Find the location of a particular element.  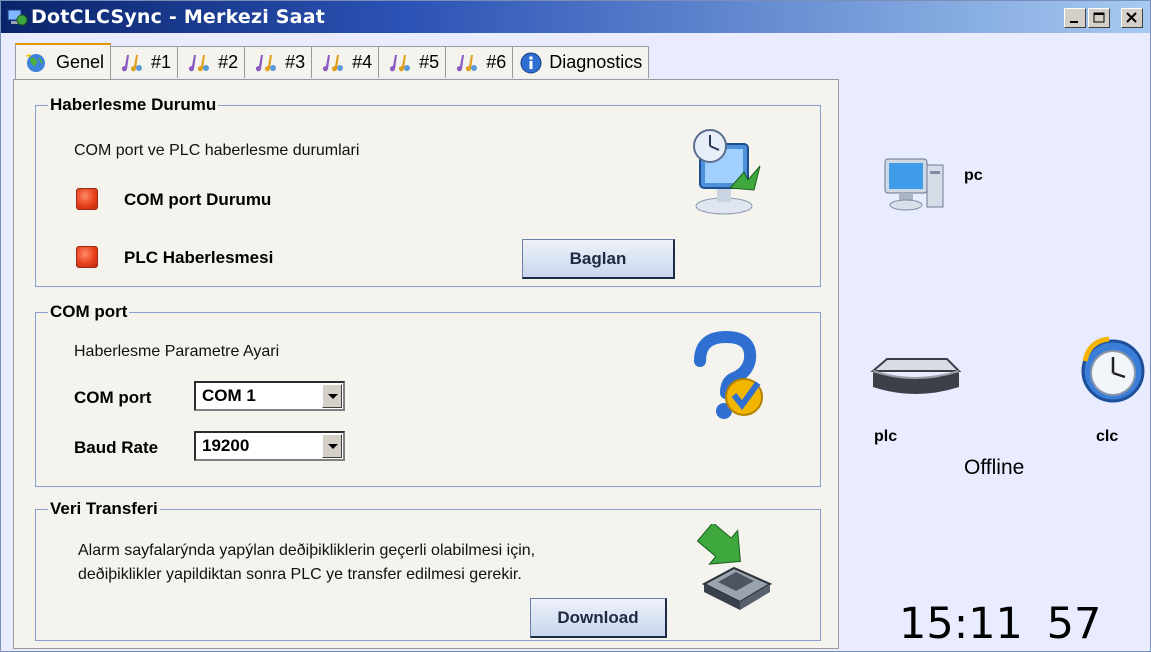

app-icon is located at coordinates (17, 17).